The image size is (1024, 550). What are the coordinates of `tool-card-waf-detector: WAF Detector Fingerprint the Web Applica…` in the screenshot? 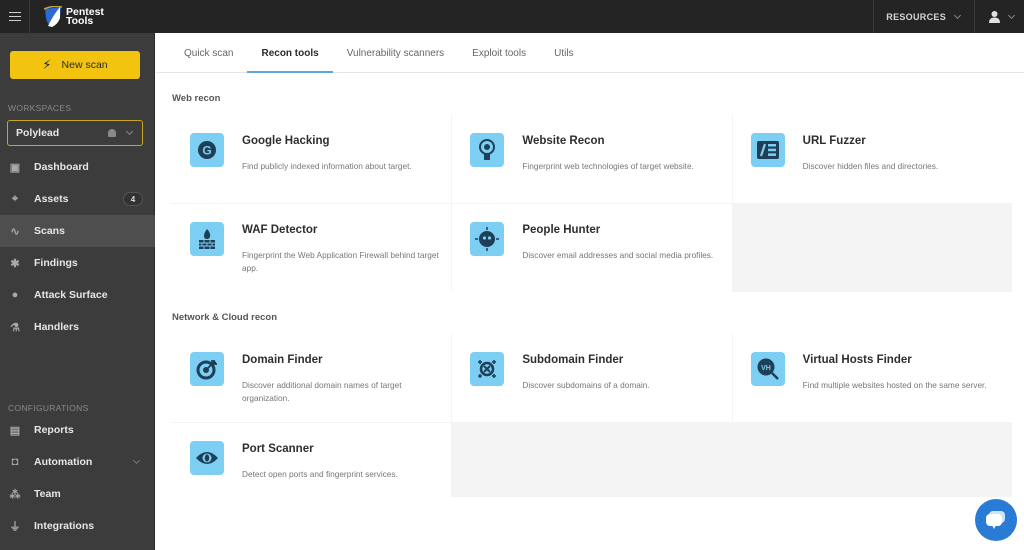 It's located at (312, 248).